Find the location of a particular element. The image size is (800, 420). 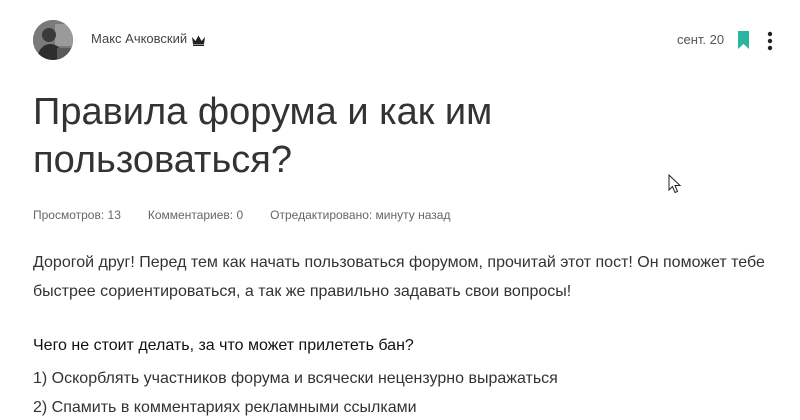

author-avatar is located at coordinates (53, 40).